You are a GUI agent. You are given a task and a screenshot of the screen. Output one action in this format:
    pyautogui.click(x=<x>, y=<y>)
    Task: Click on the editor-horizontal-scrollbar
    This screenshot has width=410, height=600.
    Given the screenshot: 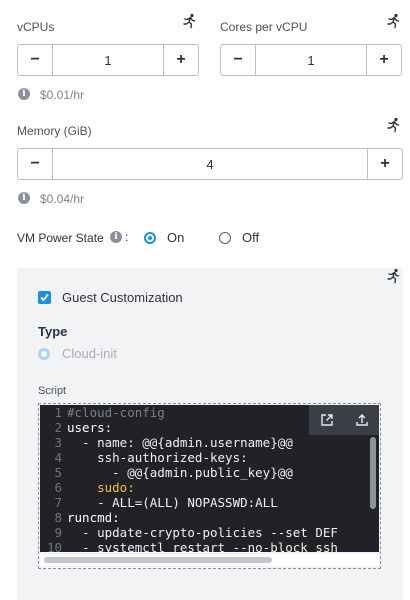 What is the action you would take?
    pyautogui.click(x=158, y=560)
    